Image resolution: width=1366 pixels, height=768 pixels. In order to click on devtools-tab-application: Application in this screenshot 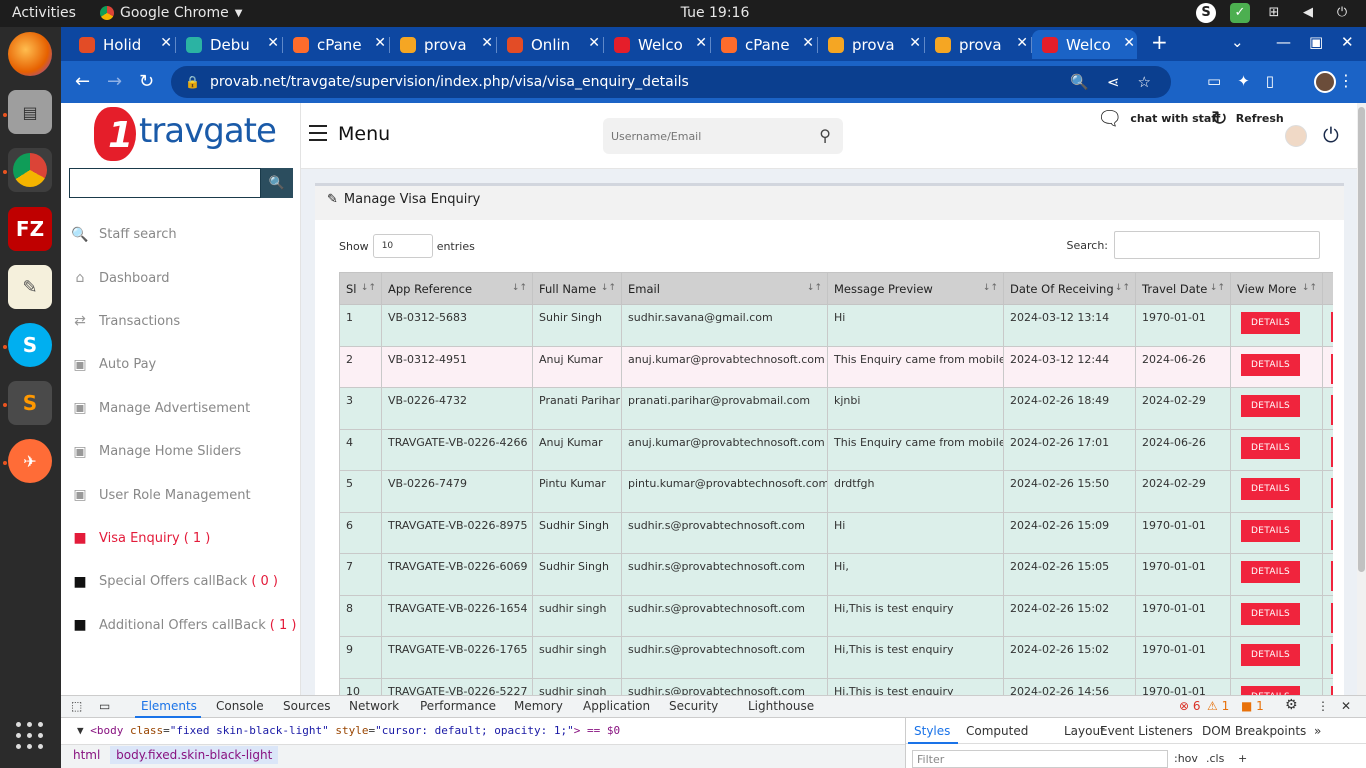, I will do `click(616, 706)`.